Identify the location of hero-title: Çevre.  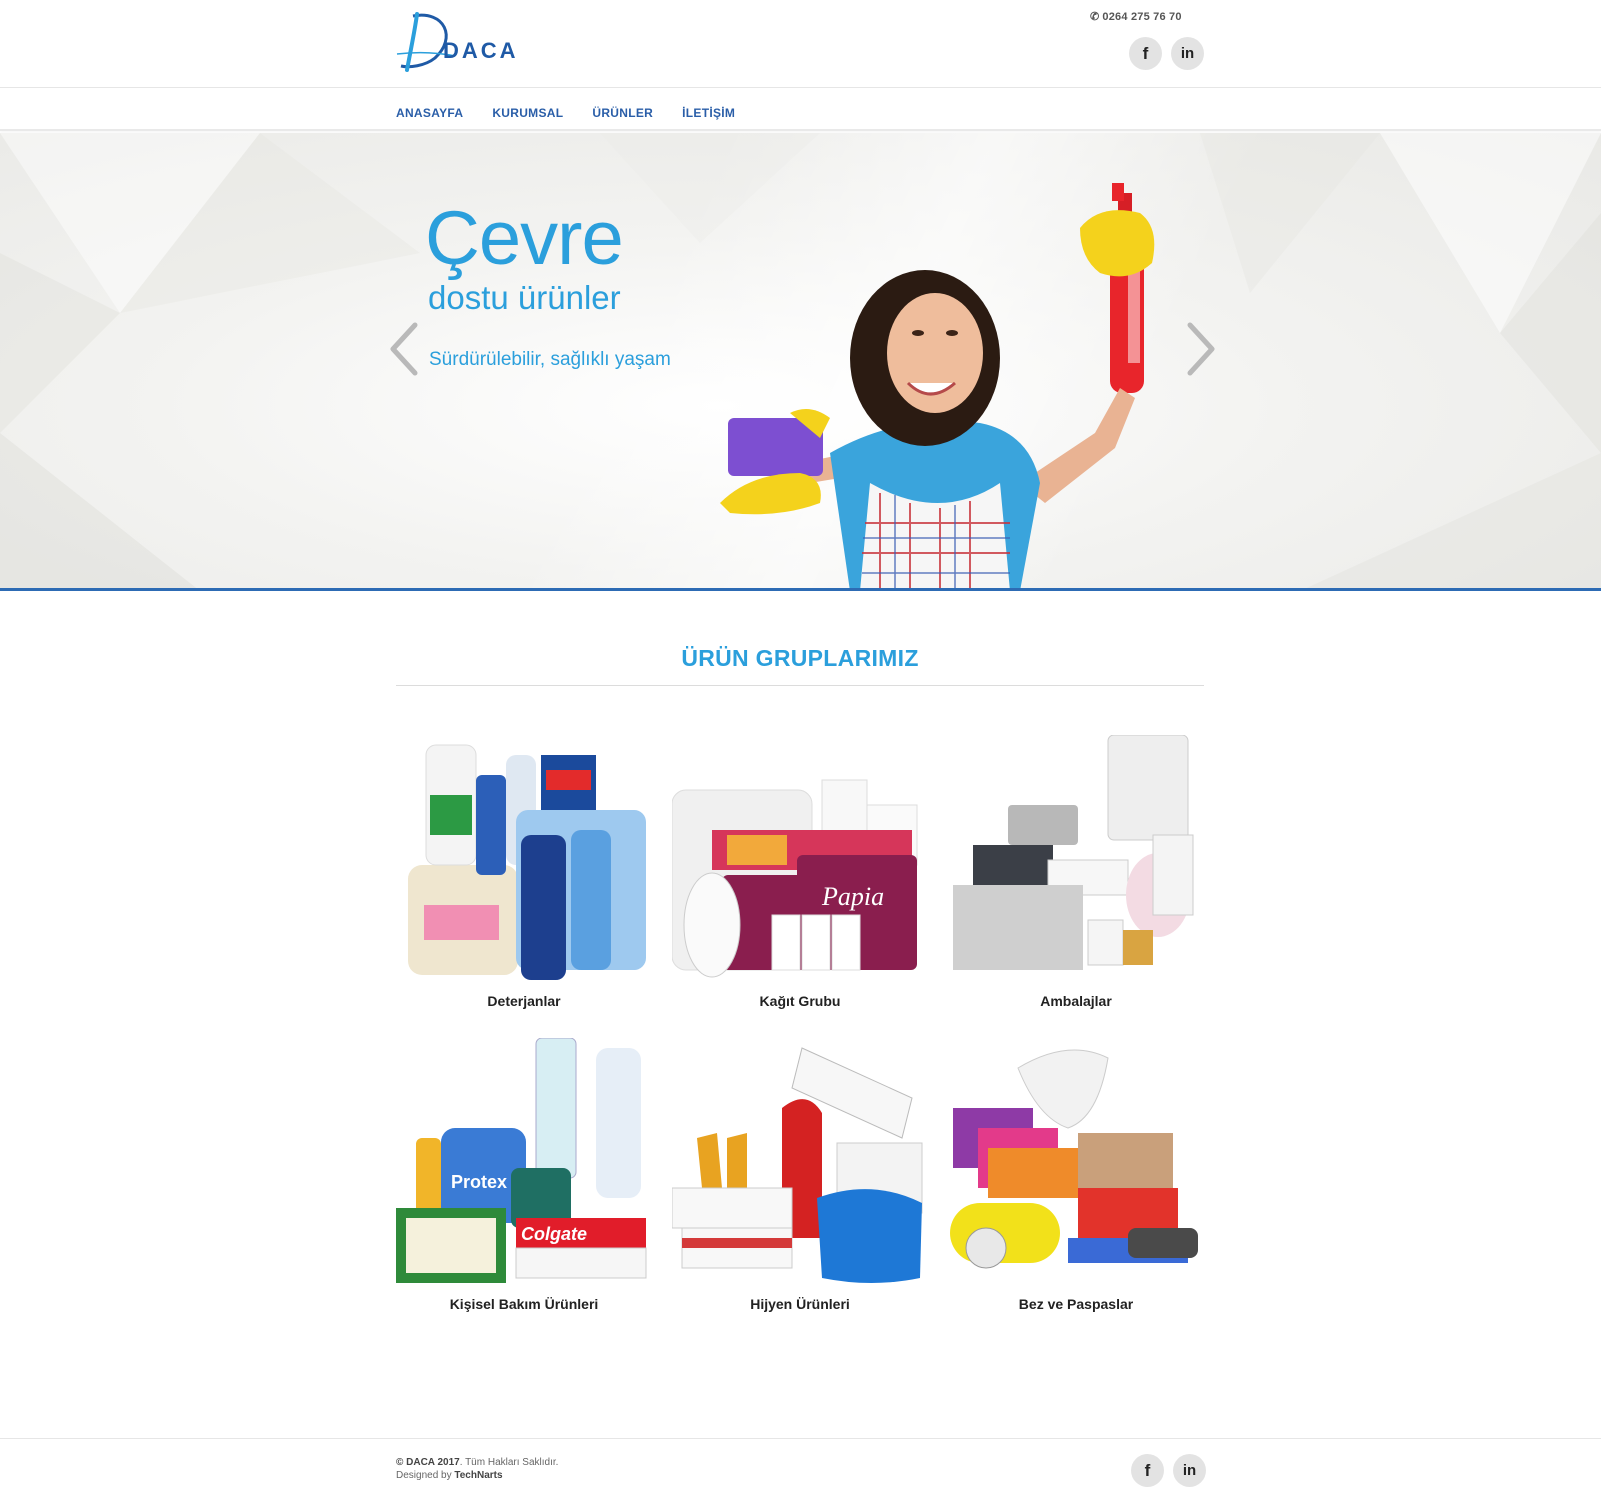
(524, 238).